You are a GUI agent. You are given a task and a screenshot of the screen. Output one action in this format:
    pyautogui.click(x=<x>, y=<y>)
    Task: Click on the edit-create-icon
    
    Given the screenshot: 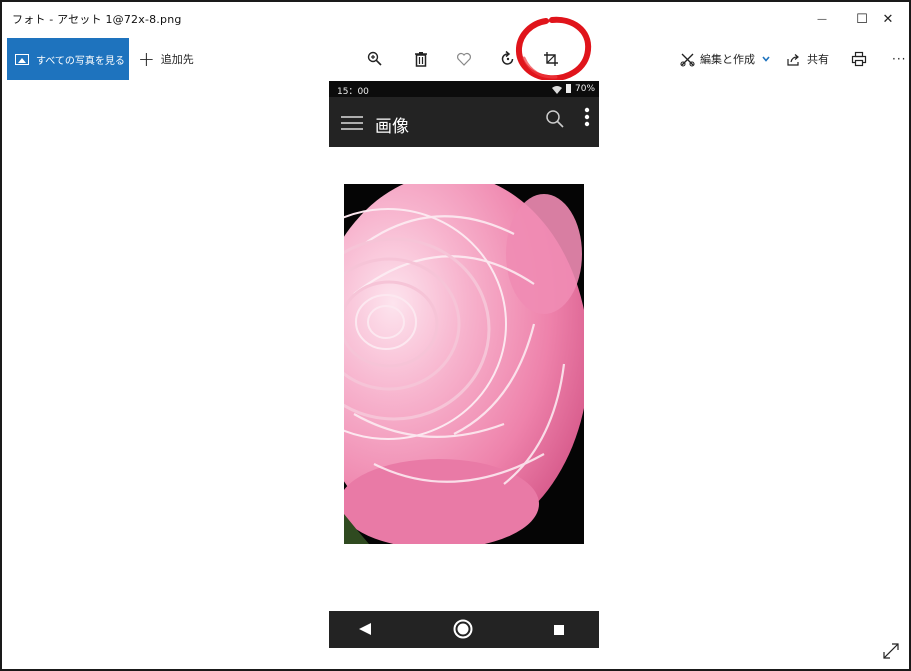 What is the action you would take?
    pyautogui.click(x=687, y=60)
    